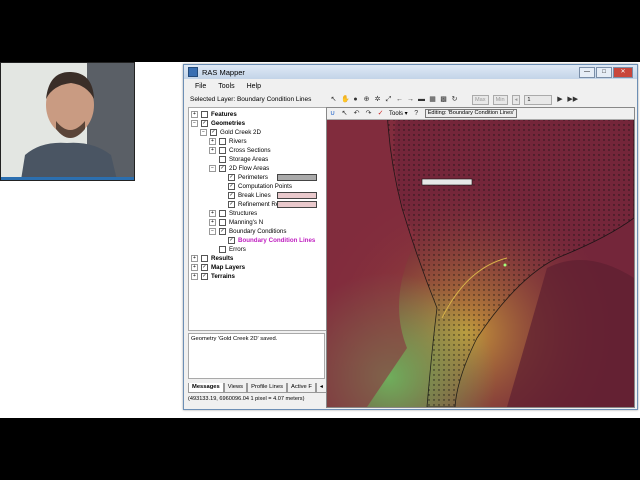 The image size is (640, 480). What do you see at coordinates (516, 99) in the screenshot?
I see `step-back-button: ◂` at bounding box center [516, 99].